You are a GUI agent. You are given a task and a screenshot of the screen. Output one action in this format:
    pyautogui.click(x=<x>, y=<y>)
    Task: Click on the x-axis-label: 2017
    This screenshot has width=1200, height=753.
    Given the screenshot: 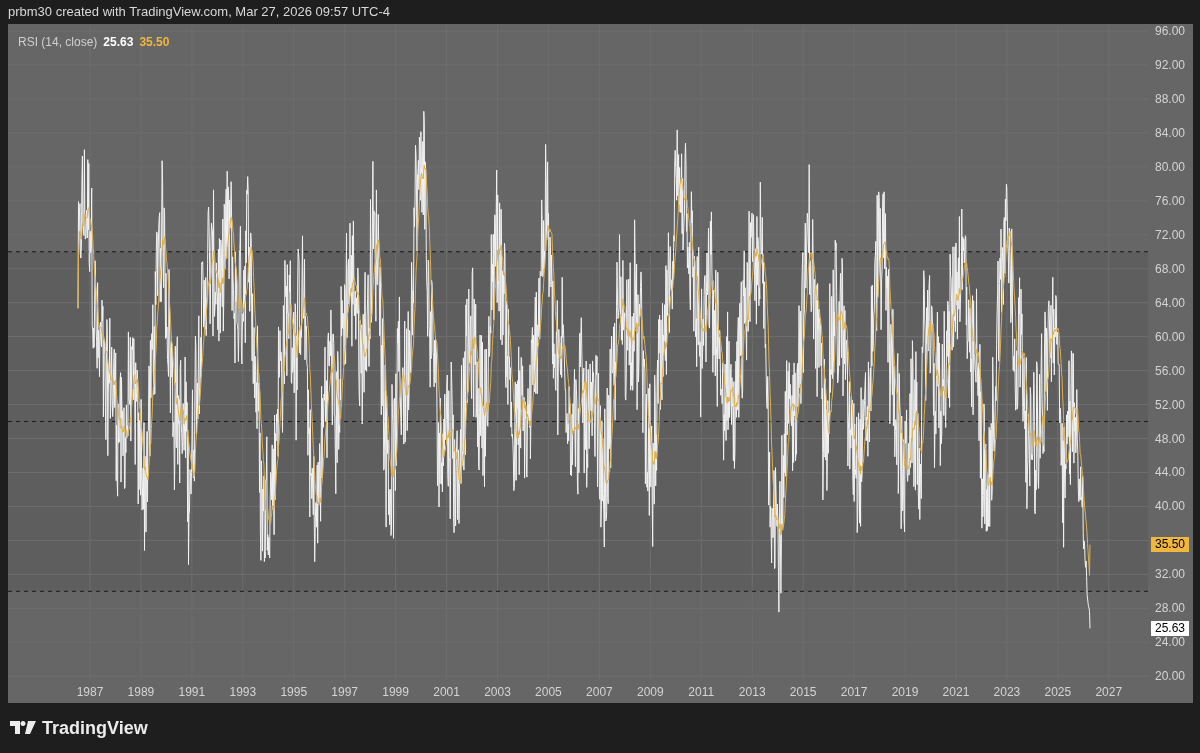 What is the action you would take?
    pyautogui.click(x=854, y=692)
    